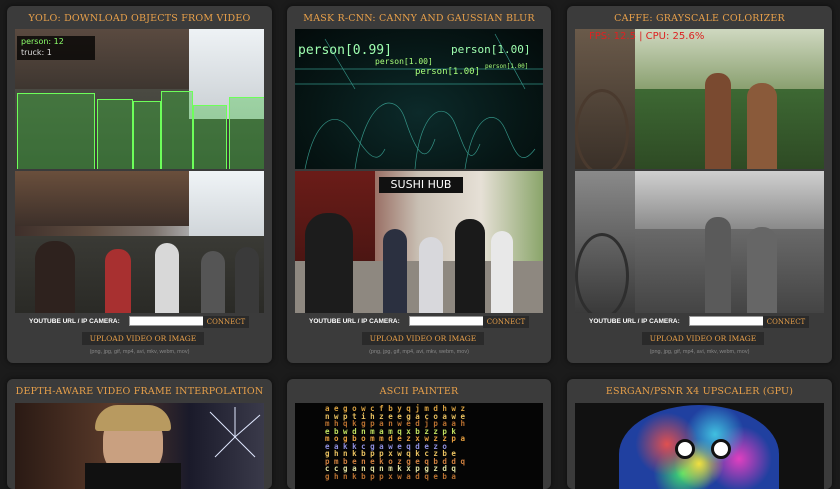  I want to click on firework-sparks, so click(235, 432).